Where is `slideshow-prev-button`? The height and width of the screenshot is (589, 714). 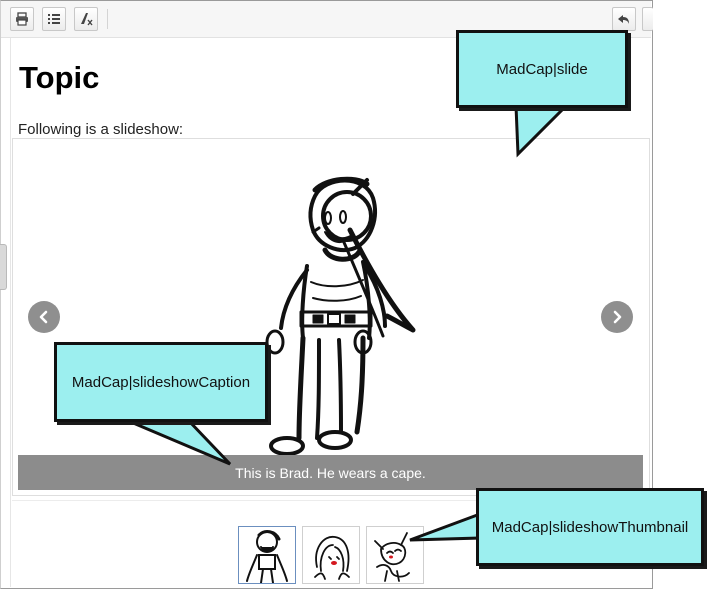 slideshow-prev-button is located at coordinates (44, 317).